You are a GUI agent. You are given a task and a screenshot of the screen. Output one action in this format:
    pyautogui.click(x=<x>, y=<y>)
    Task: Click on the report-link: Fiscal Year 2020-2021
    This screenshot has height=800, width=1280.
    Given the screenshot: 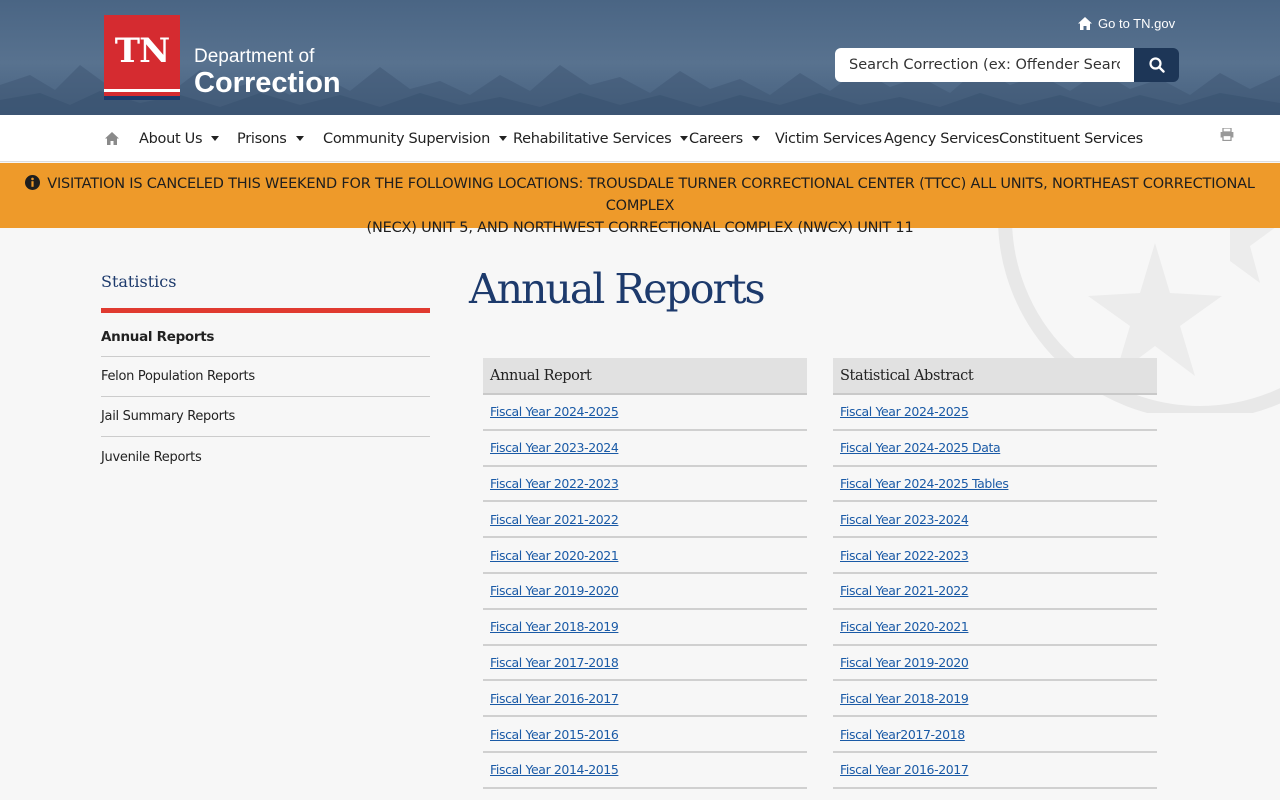 What is the action you would take?
    pyautogui.click(x=554, y=555)
    